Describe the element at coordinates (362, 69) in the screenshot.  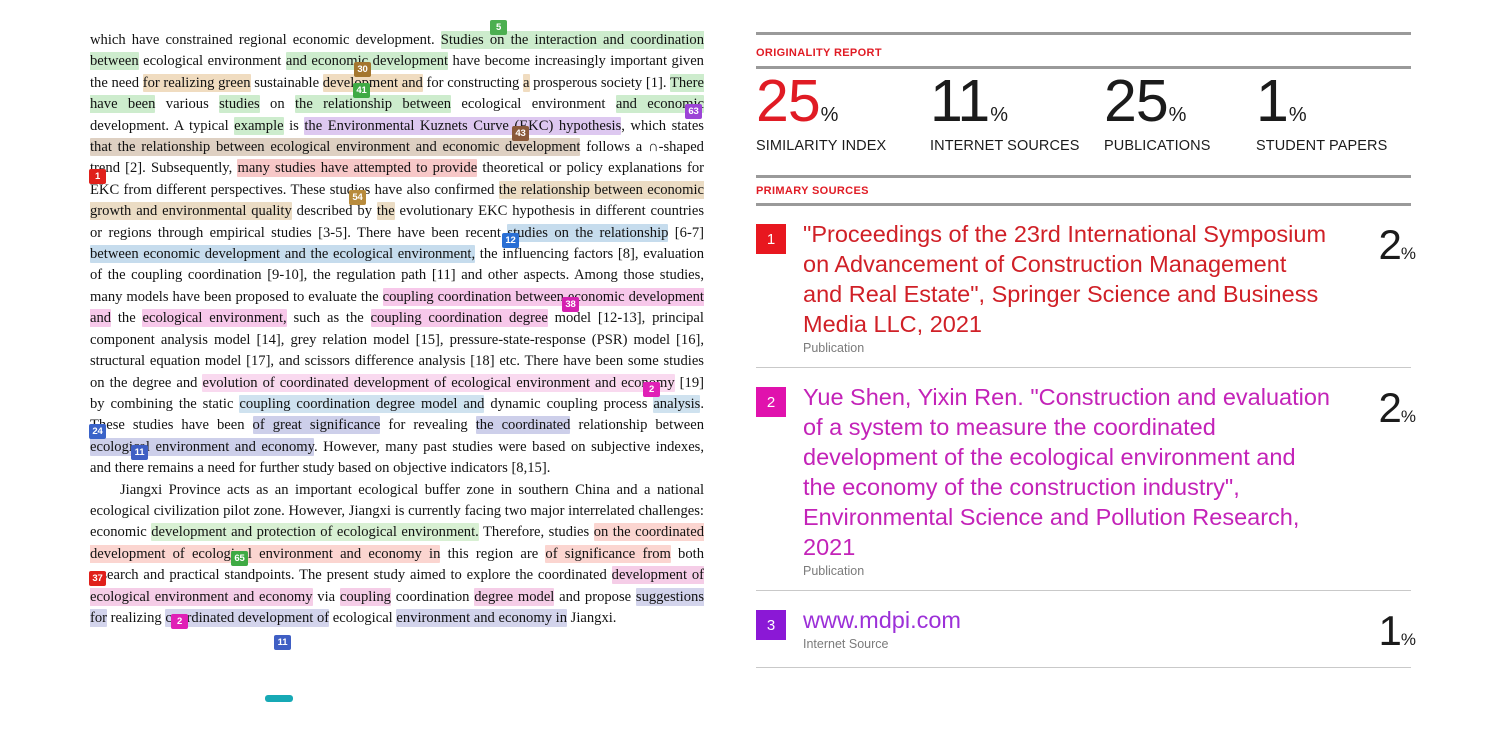
I see `source-marker-badge: 30` at that location.